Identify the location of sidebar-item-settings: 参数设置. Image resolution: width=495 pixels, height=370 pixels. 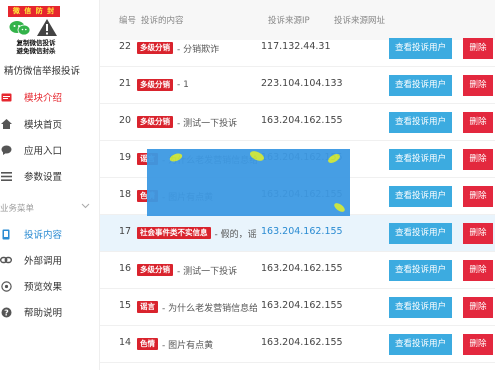
(50, 176).